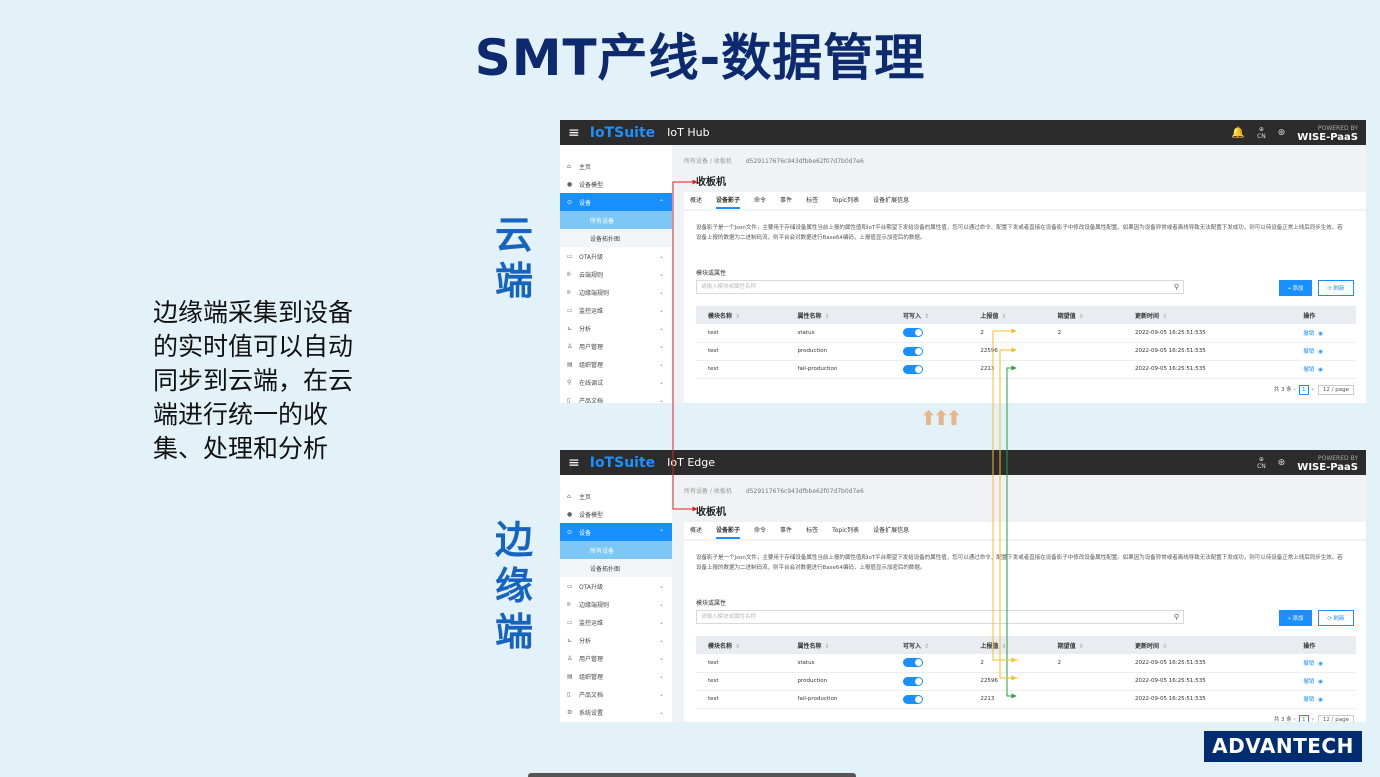 This screenshot has width=1380, height=777. What do you see at coordinates (616, 382) in the screenshot?
I see `sidebar-item: ⚲ 在线调试 ⌄` at bounding box center [616, 382].